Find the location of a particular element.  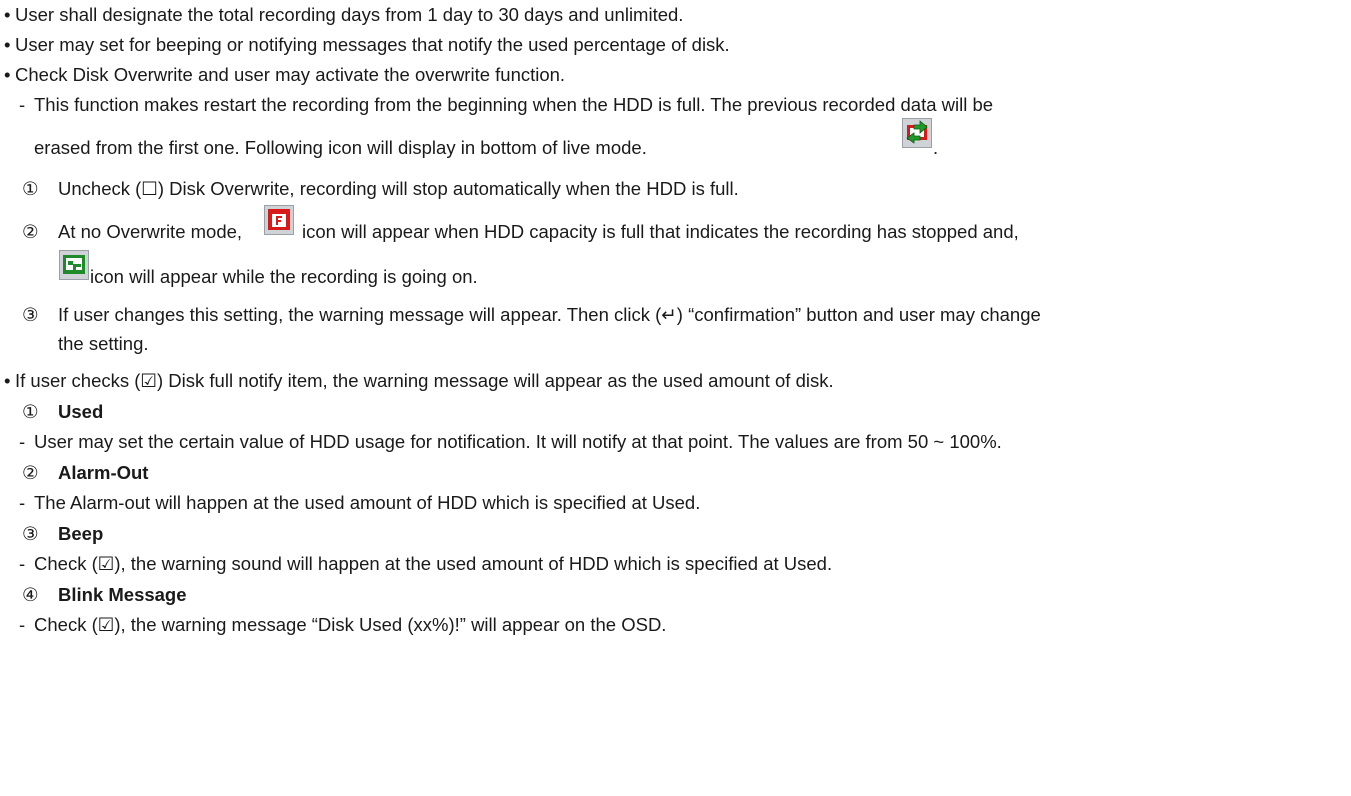

overwrite-icon is located at coordinates (917, 133).